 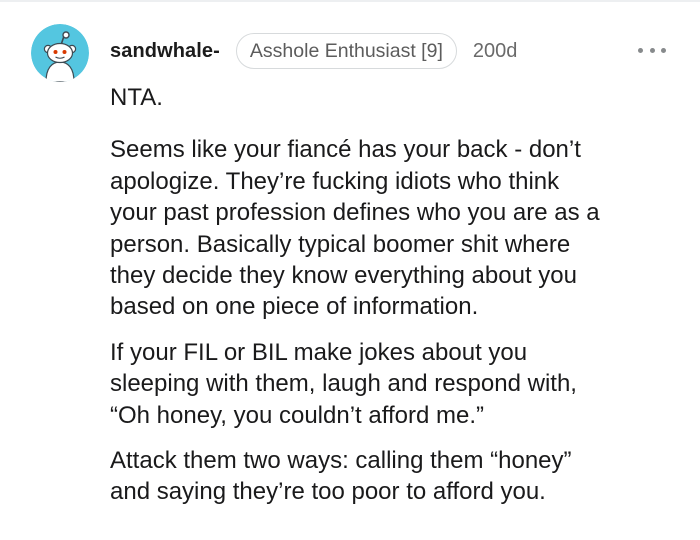 I want to click on comment-line: NTA., so click(x=136, y=97).